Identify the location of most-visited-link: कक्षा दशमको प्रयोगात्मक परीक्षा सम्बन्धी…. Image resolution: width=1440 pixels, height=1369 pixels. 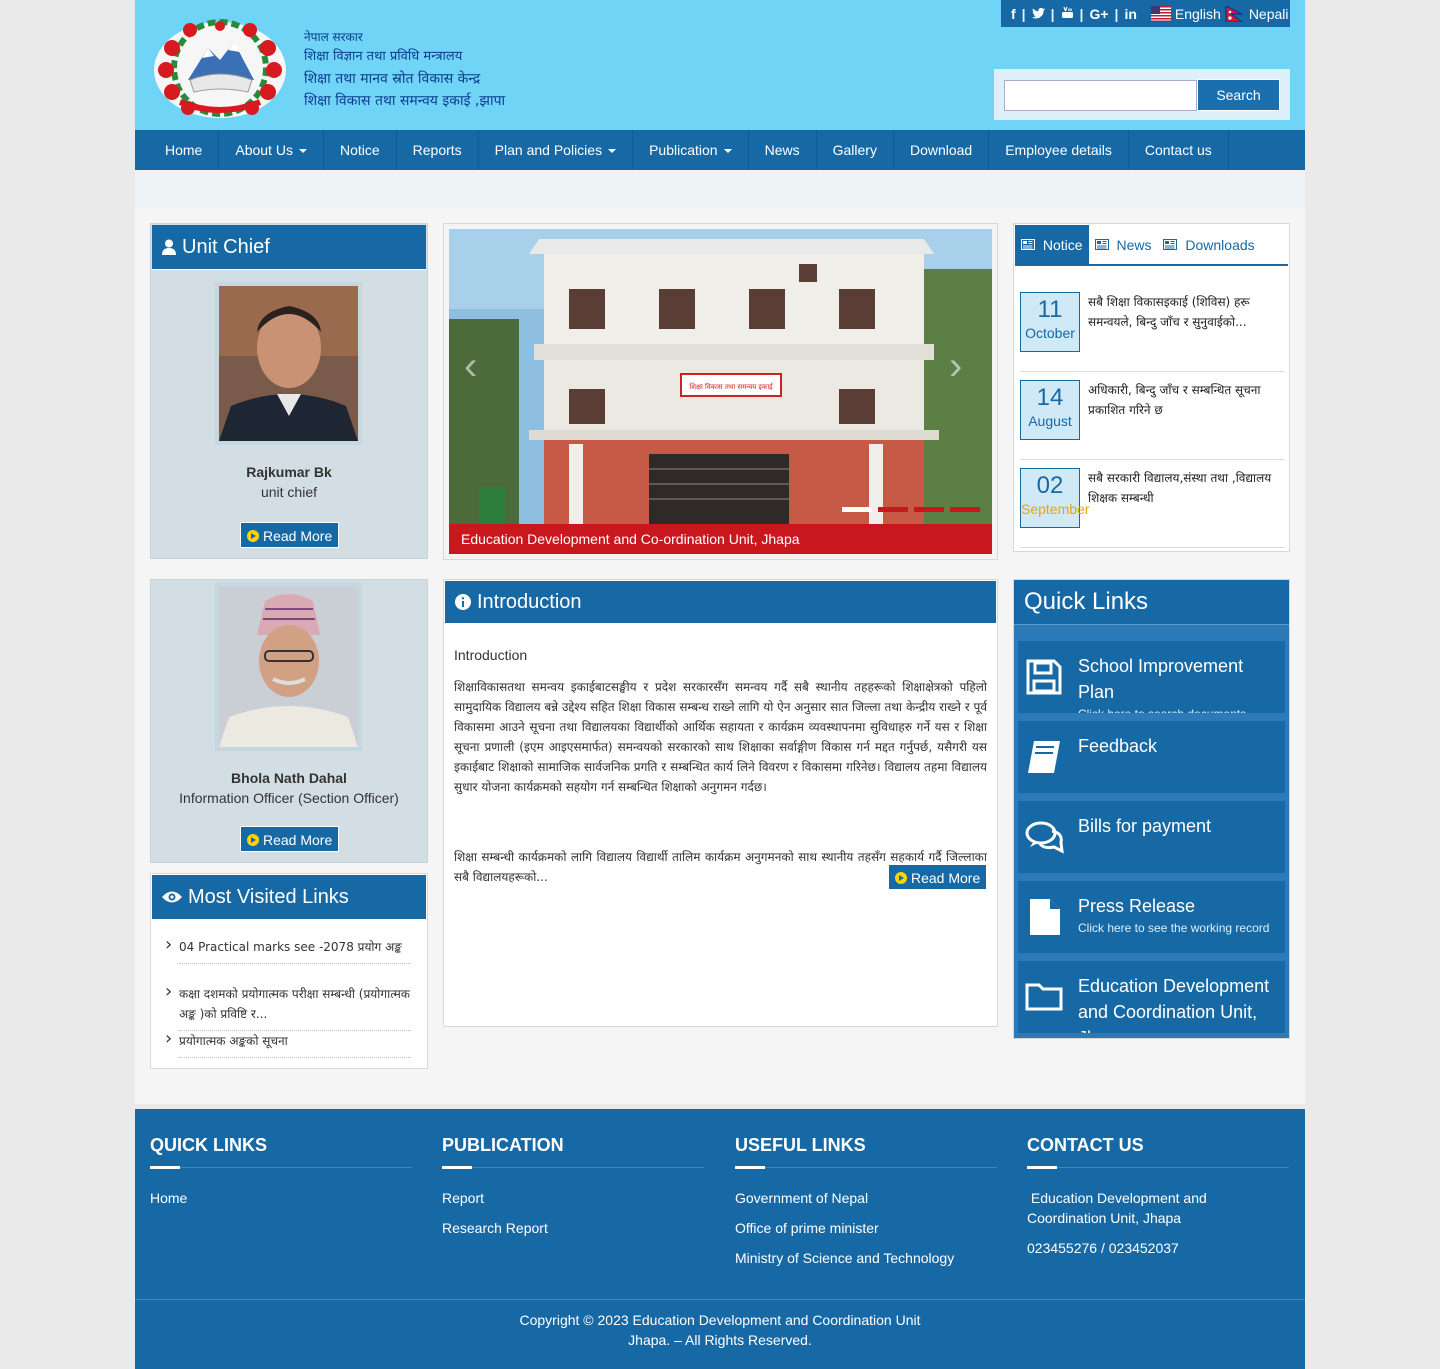
(288, 1006).